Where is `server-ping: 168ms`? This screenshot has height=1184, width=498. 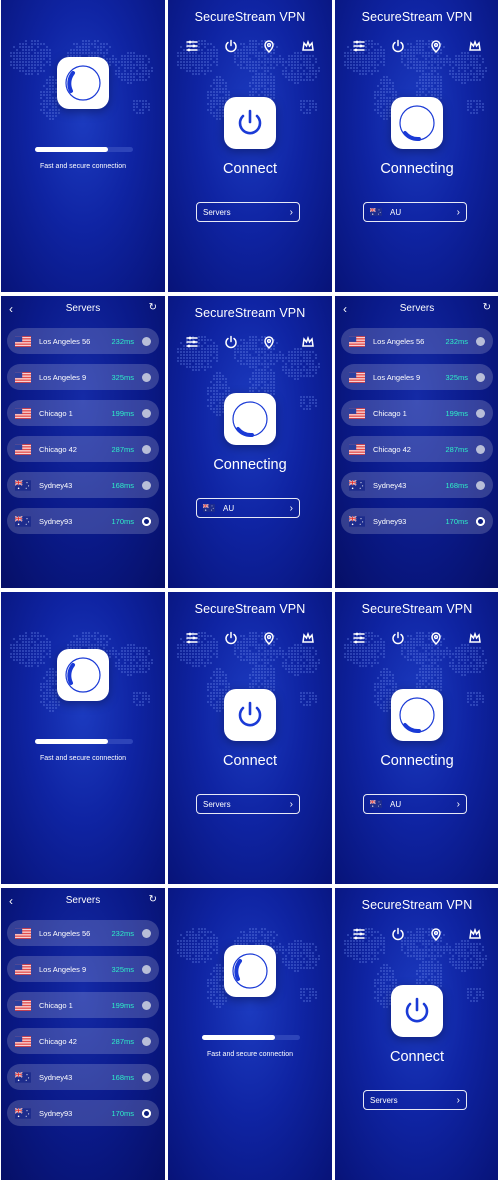 server-ping: 168ms is located at coordinates (122, 1077).